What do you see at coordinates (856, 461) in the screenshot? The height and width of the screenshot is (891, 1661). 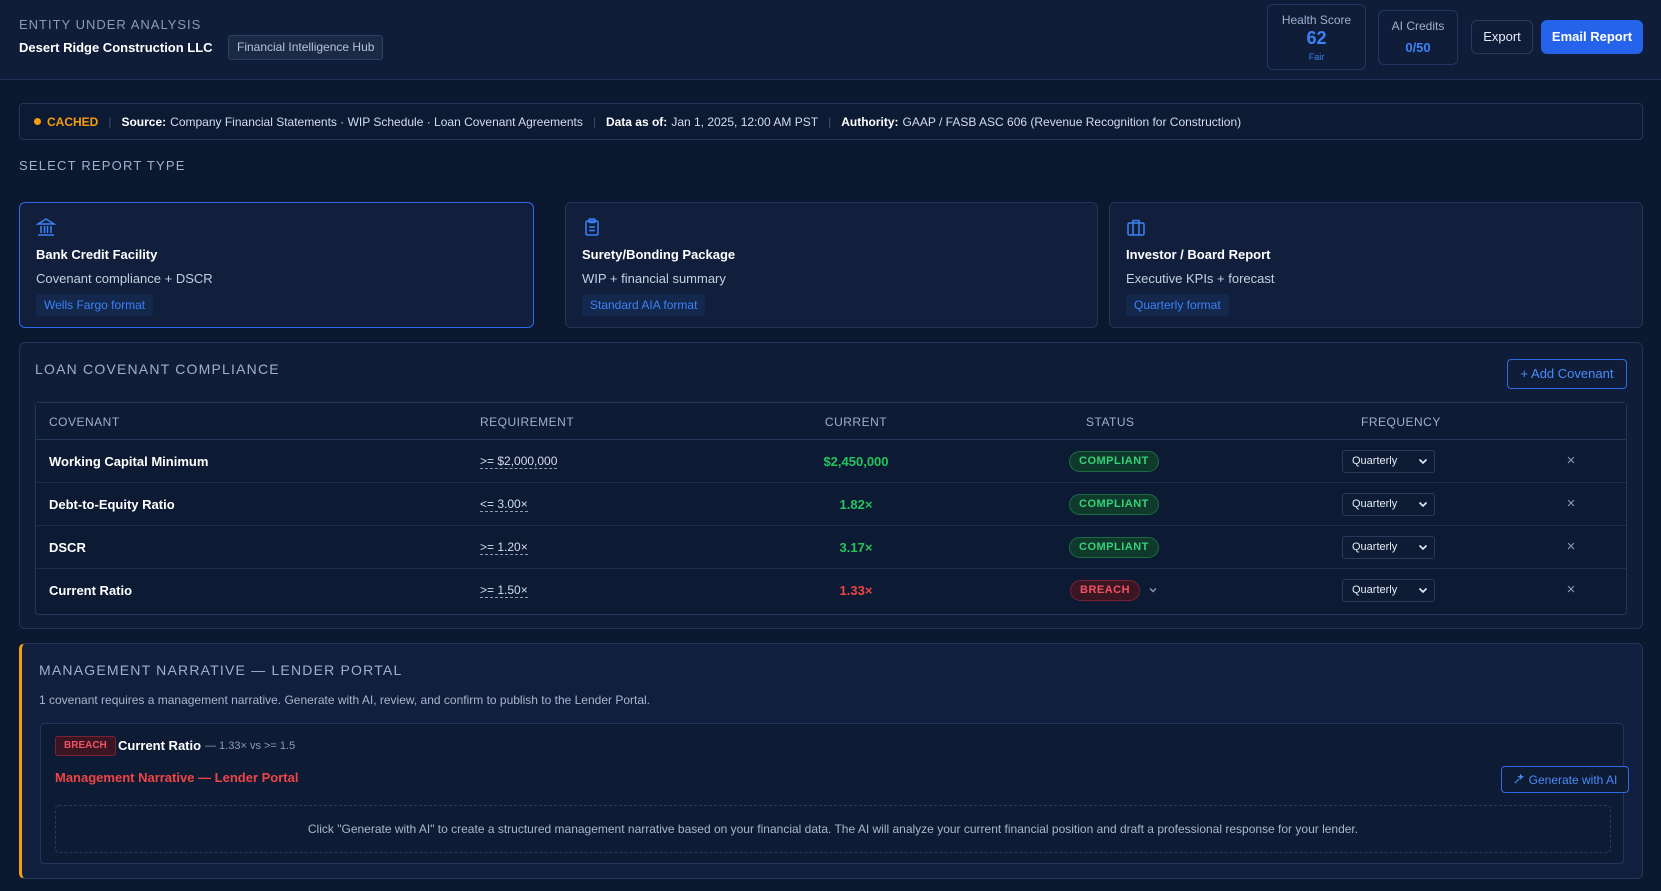 I see `covenant-current-value: $2,450,000` at bounding box center [856, 461].